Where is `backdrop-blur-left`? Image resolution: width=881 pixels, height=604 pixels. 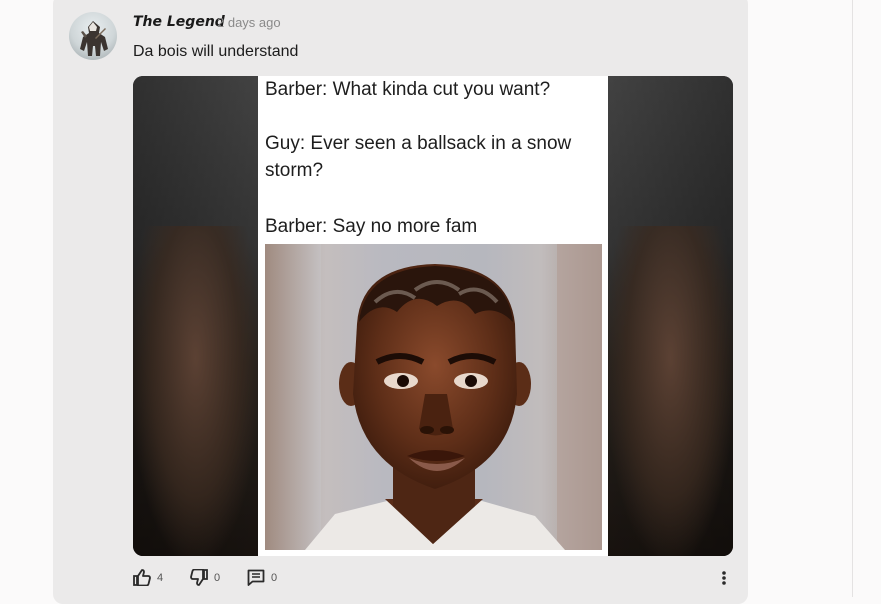
backdrop-blur-left is located at coordinates (195, 391).